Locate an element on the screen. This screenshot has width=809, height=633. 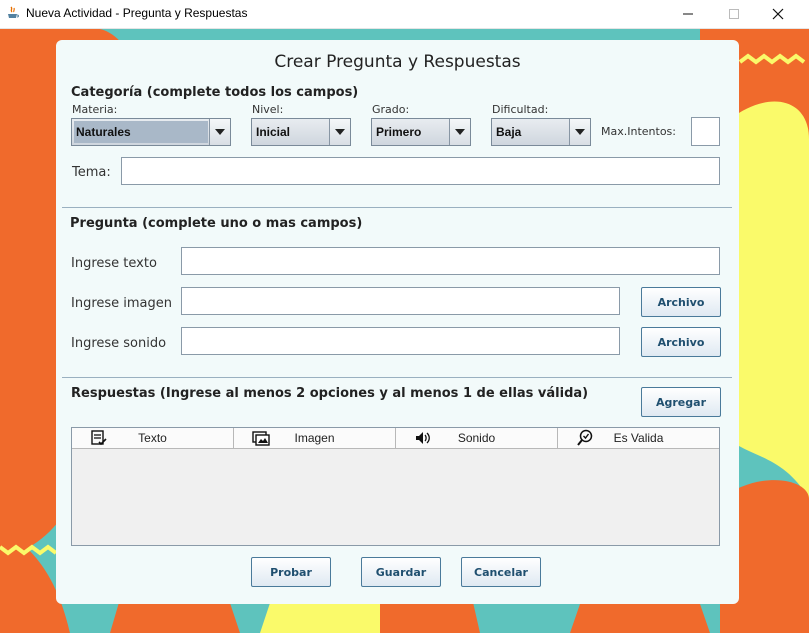
question-image-input is located at coordinates (400, 301).